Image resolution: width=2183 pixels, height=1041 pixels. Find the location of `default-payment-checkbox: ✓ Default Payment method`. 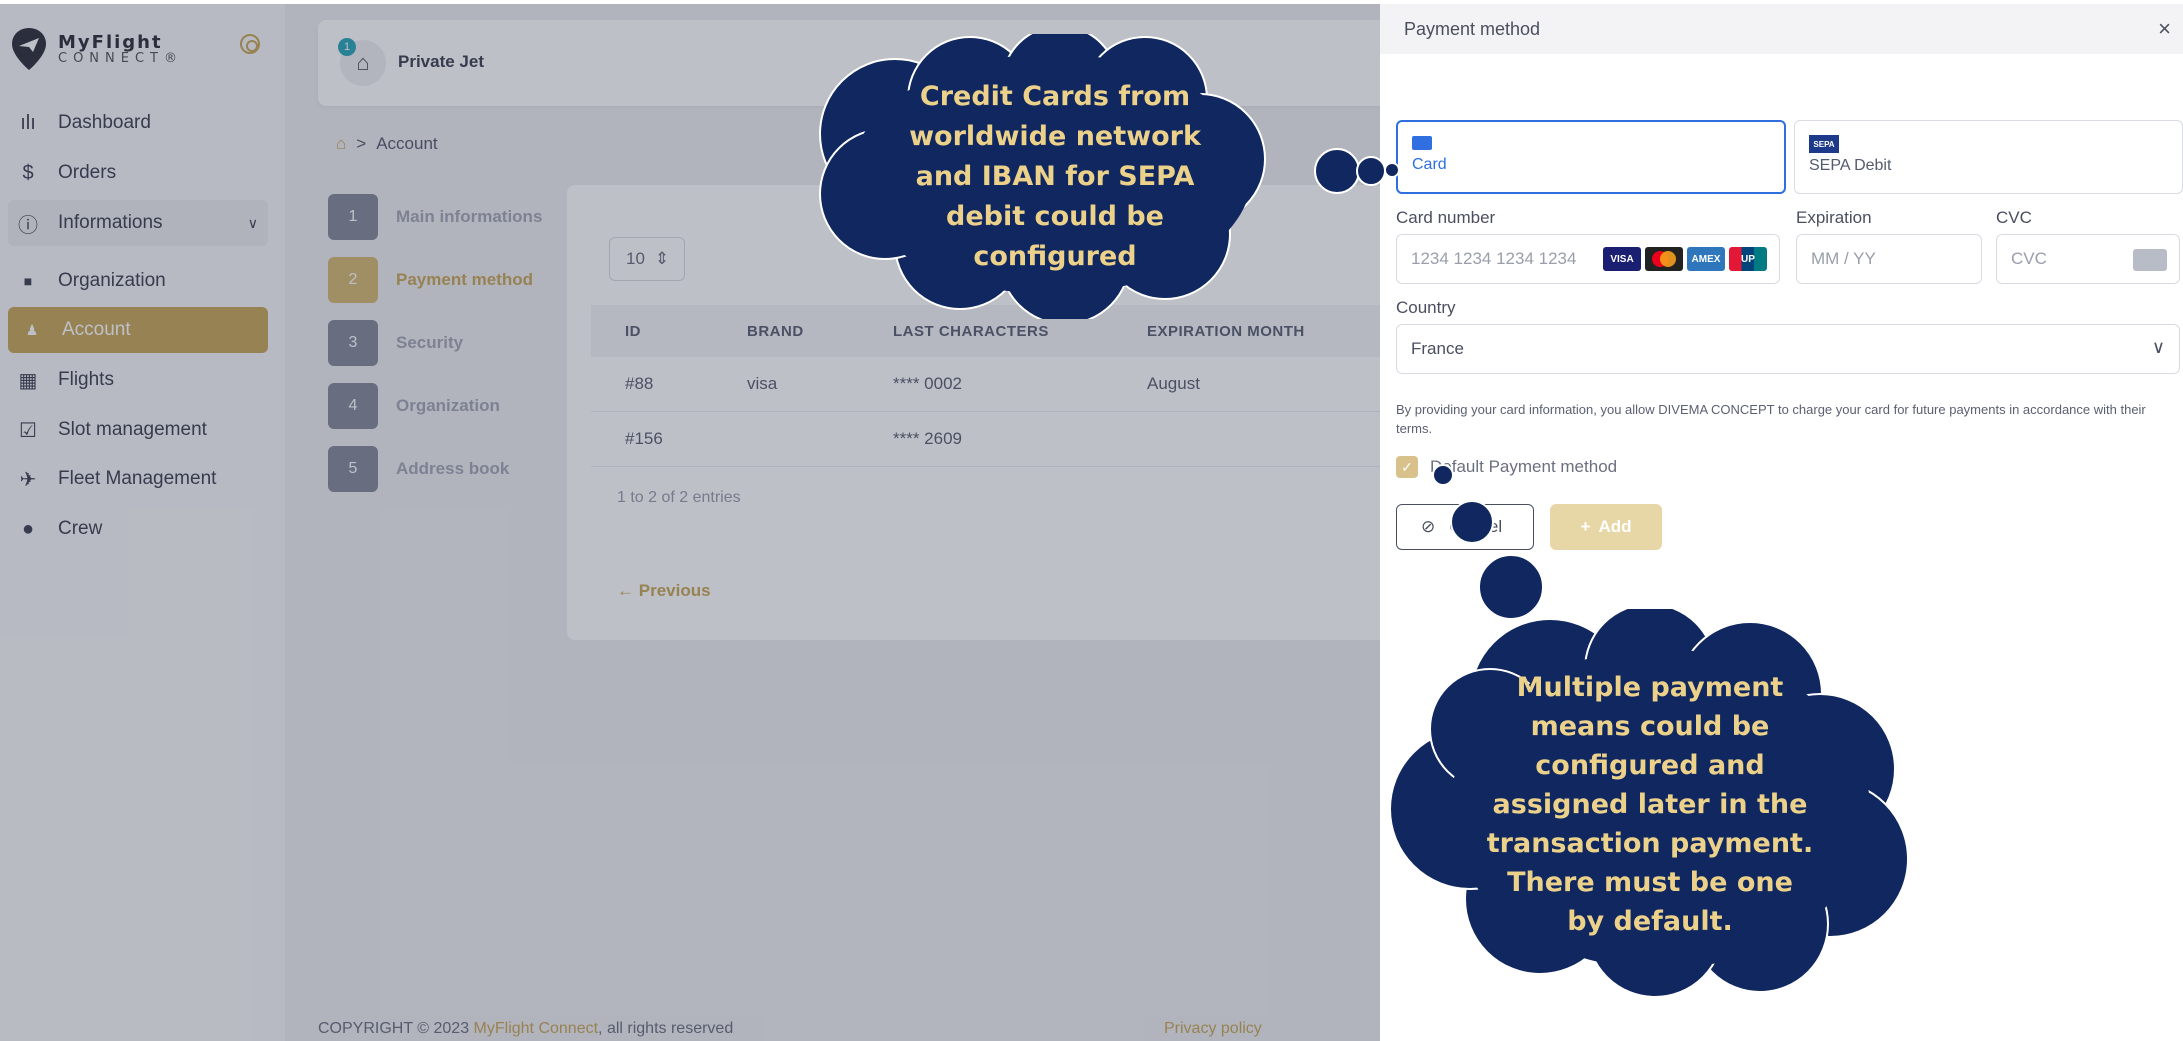

default-payment-checkbox: ✓ Default Payment method is located at coordinates (1506, 467).